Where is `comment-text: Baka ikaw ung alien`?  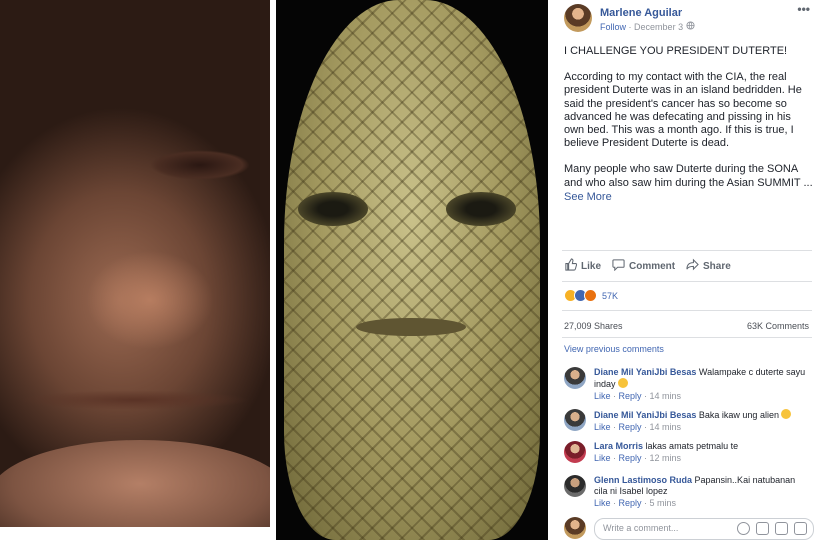
comment-text: Baka ikaw ung alien is located at coordinates (738, 415).